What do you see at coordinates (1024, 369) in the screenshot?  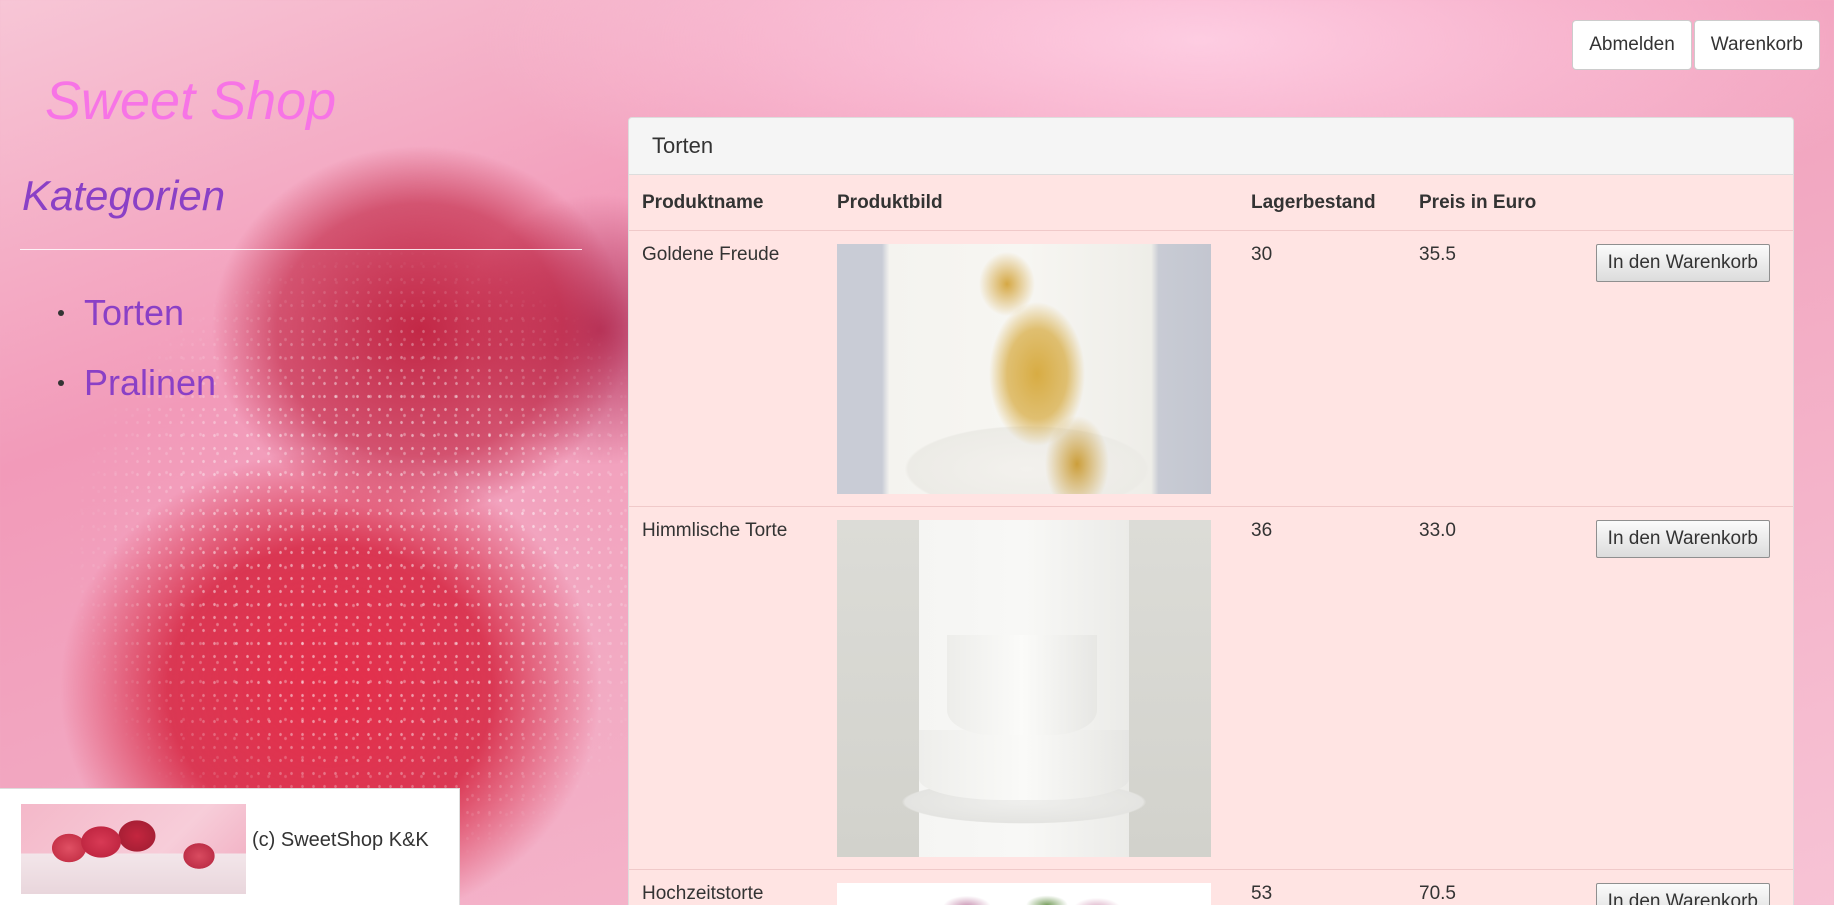 I see `product-image-golden-cake` at bounding box center [1024, 369].